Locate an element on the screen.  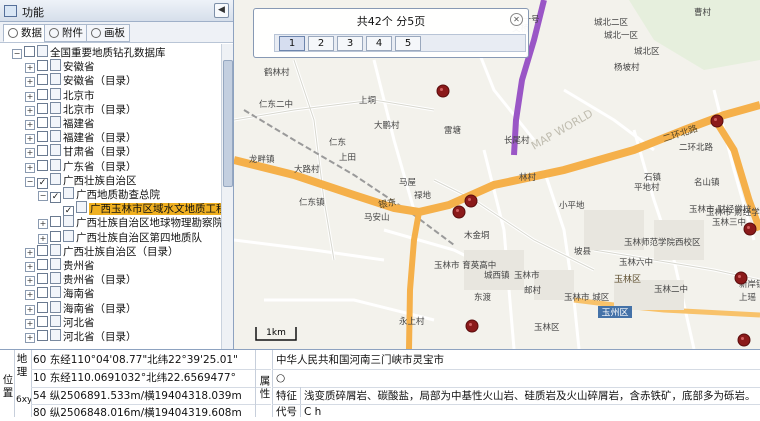
coord-54-prefix: 54 is located at coordinates (40, 396).